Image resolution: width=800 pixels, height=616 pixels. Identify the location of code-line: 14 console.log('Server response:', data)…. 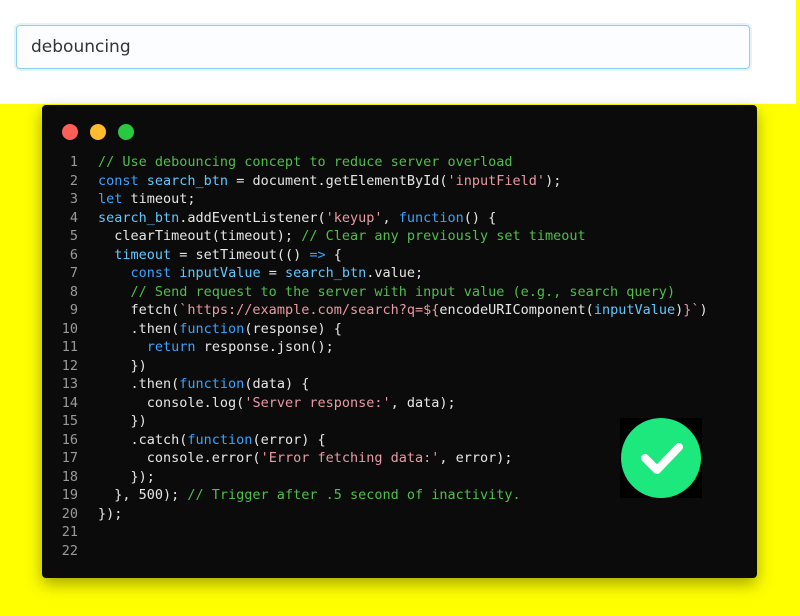
(399, 403).